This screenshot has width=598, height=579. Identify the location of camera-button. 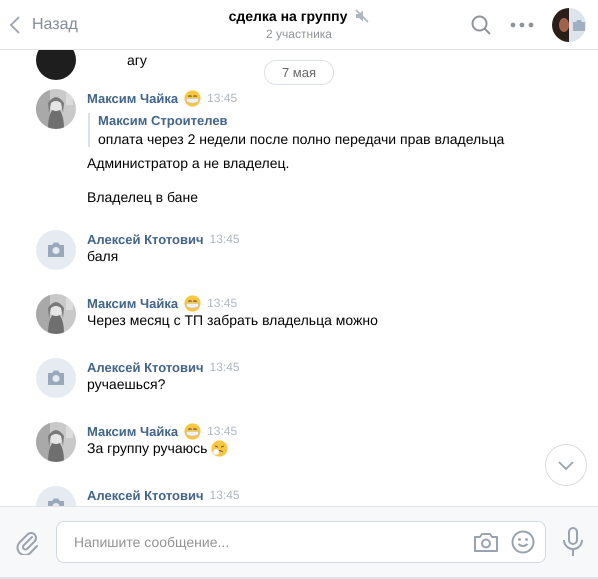
(486, 542).